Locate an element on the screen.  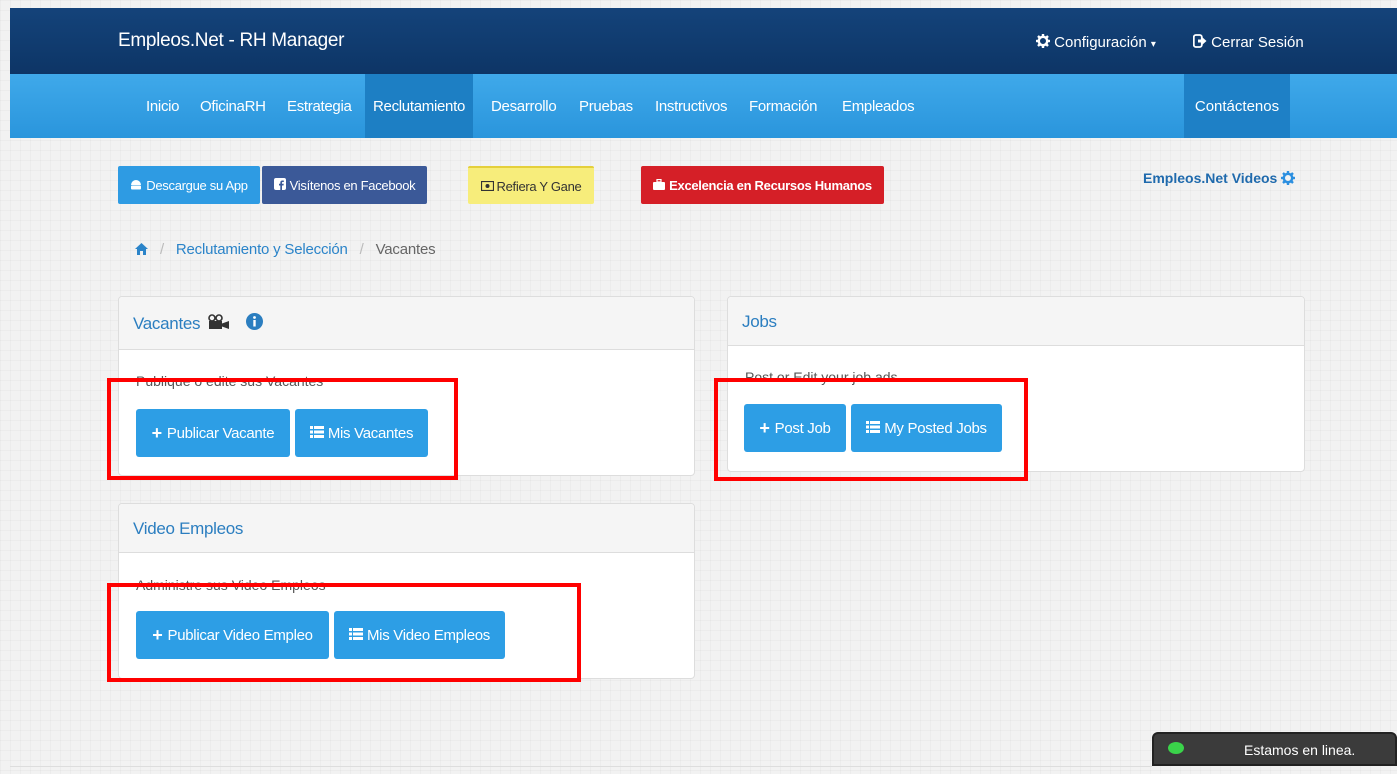
home-icon is located at coordinates (141, 250).